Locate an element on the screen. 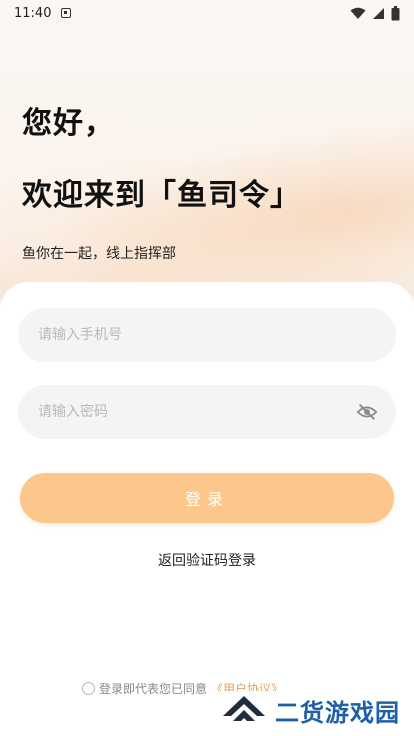  watermark: 二货游戏园 is located at coordinates (311, 710).